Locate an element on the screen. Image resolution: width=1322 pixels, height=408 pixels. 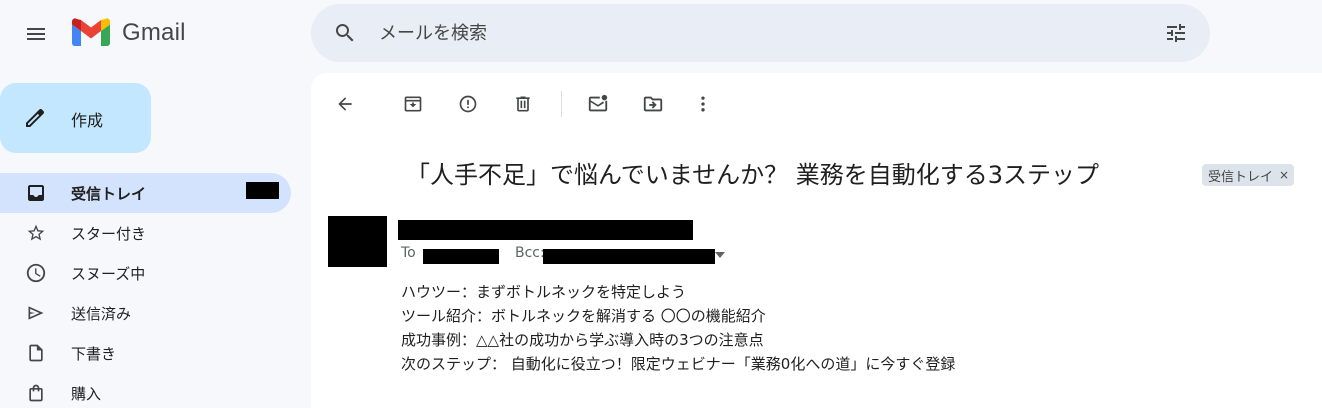
back-button is located at coordinates (345, 104).